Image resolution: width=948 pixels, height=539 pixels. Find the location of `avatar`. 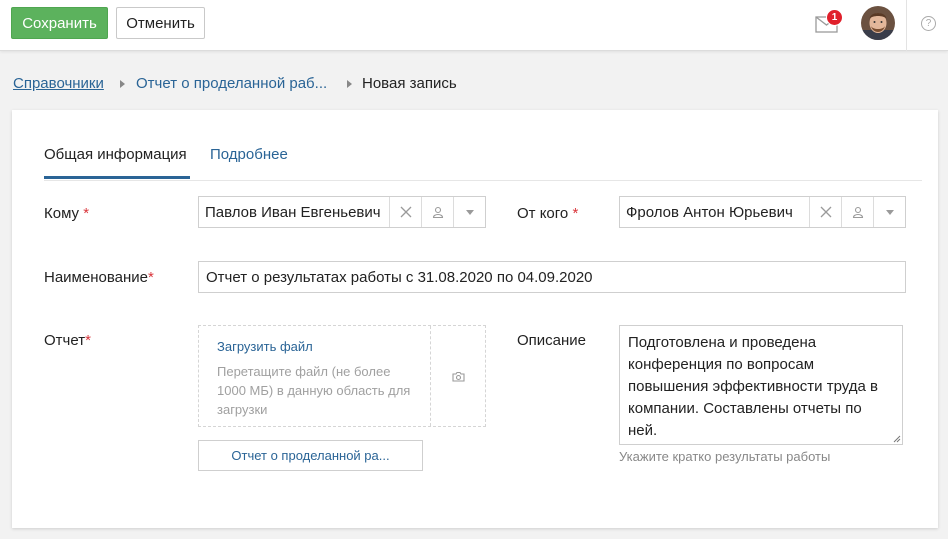

avatar is located at coordinates (878, 23).